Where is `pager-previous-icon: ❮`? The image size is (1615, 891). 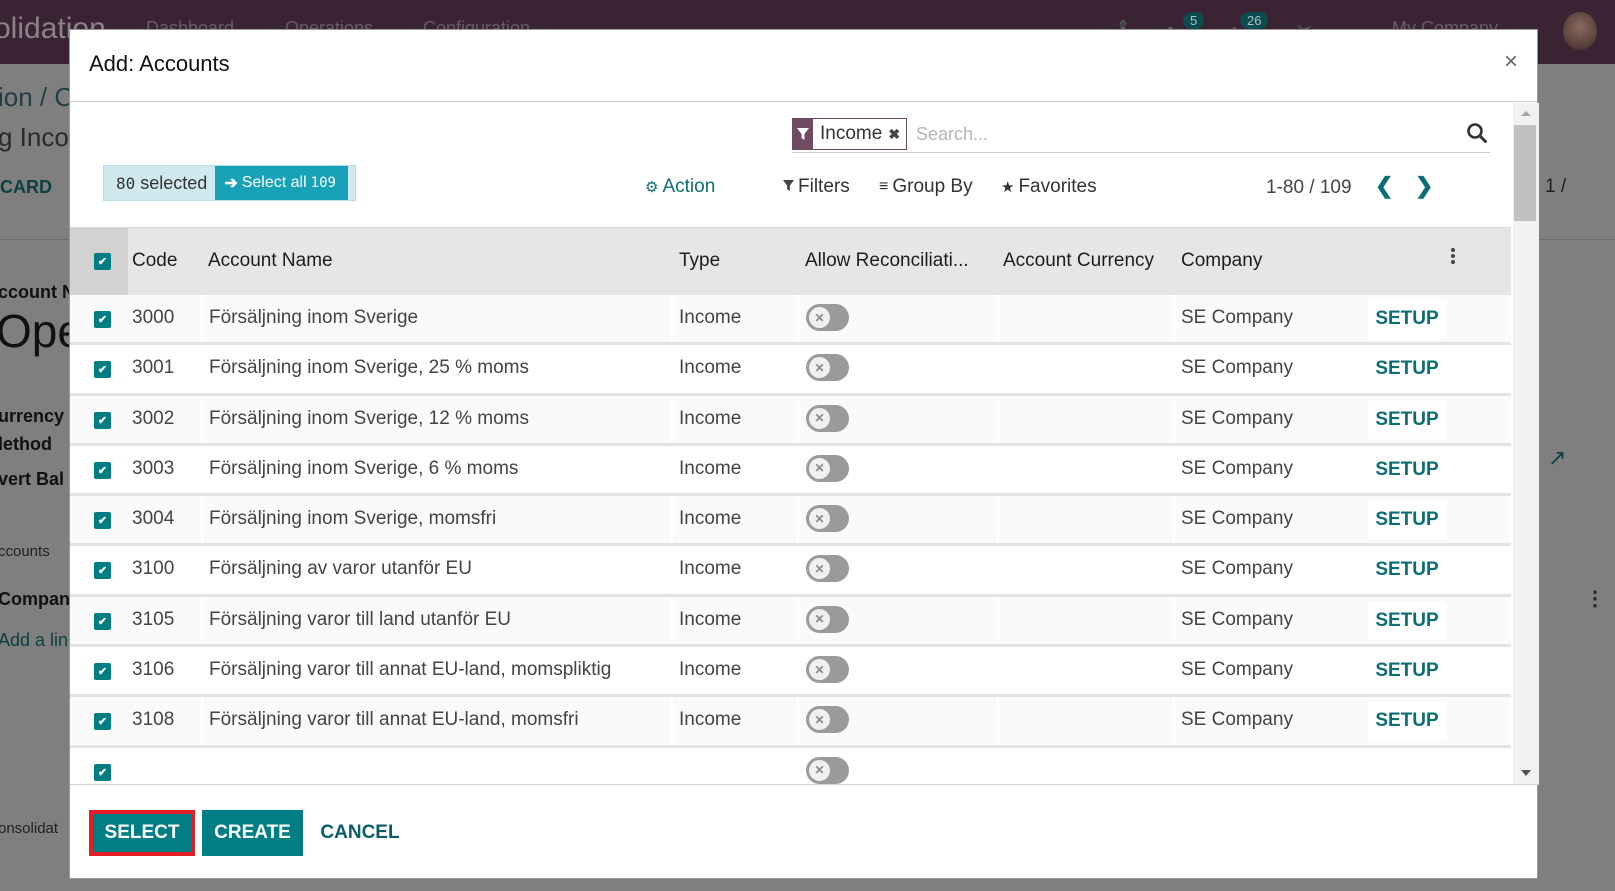 pager-previous-icon: ❮ is located at coordinates (1384, 186).